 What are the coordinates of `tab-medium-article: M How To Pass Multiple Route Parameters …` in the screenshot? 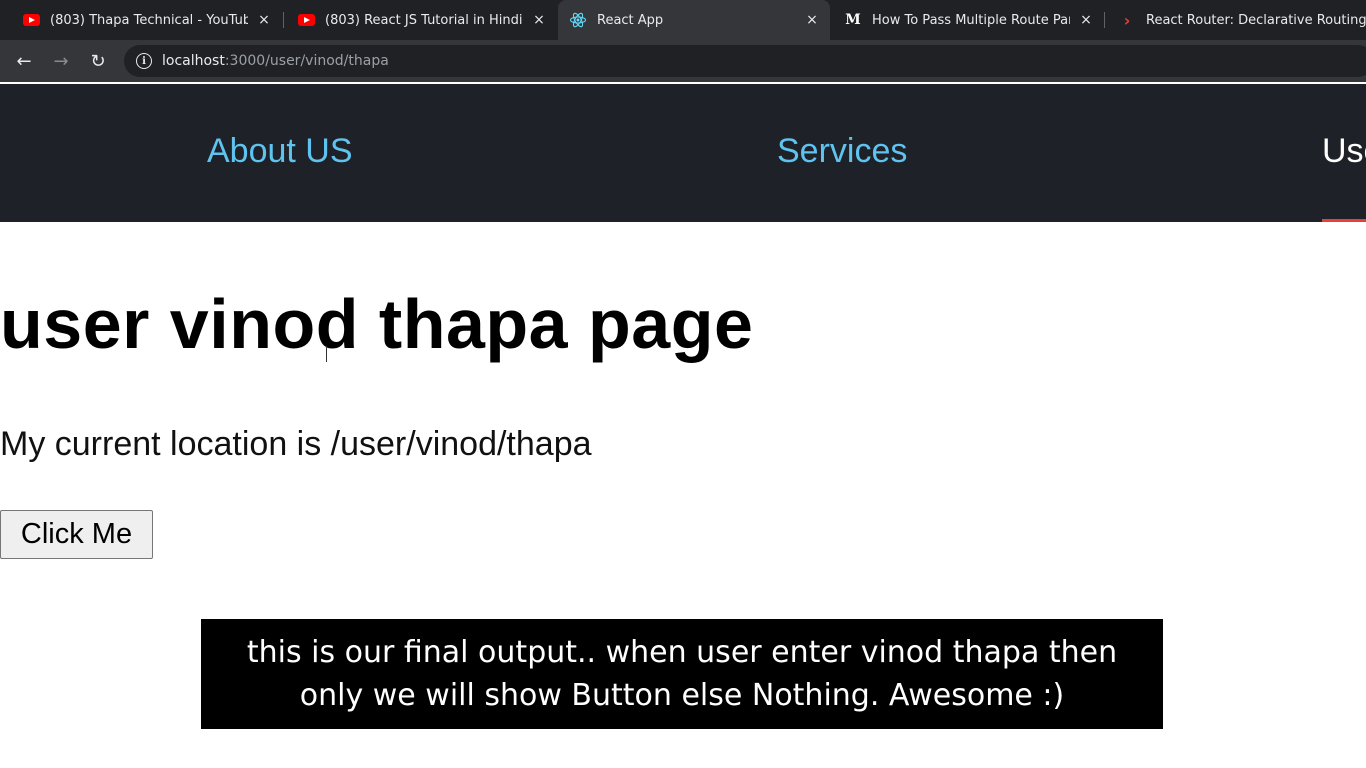 It's located at (967, 20).